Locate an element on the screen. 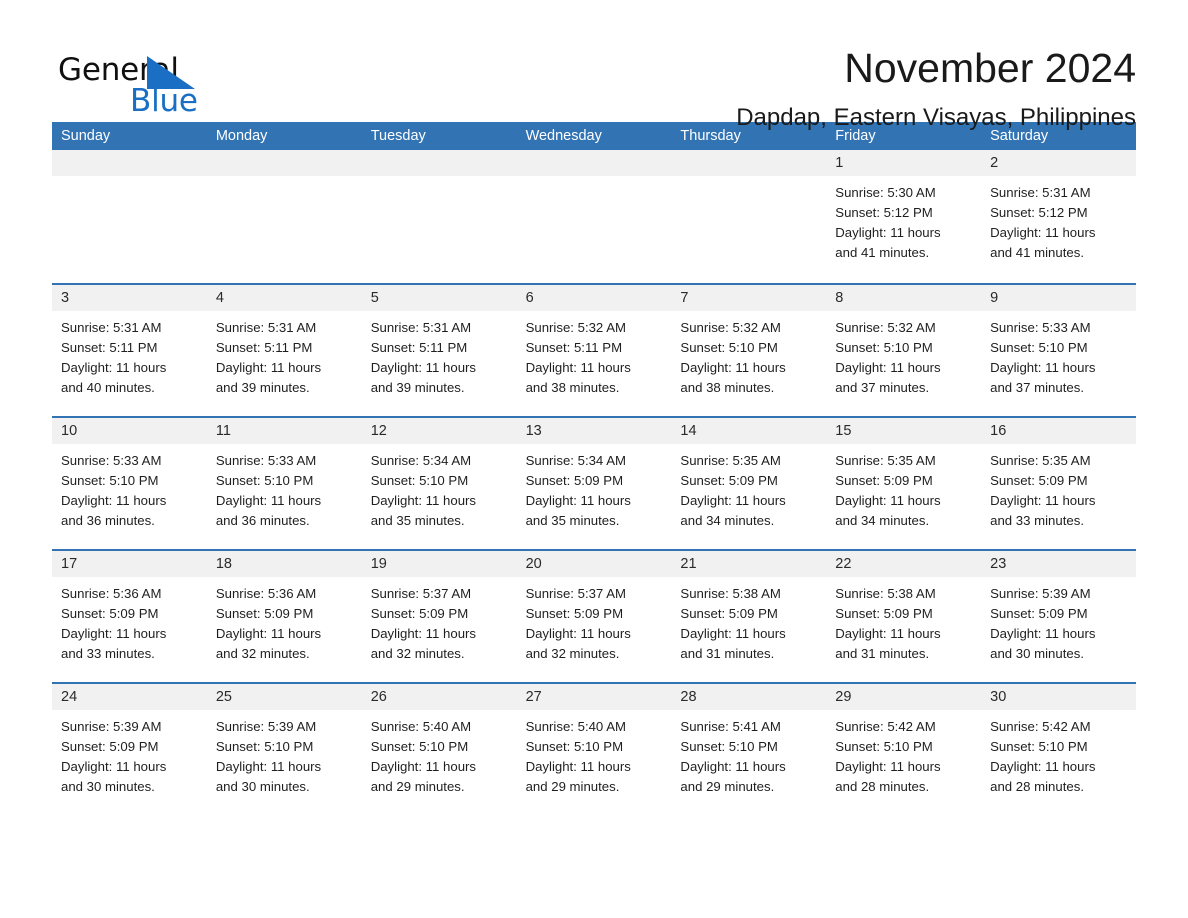 The width and height of the screenshot is (1188, 918). day-number: 16 is located at coordinates (998, 431).